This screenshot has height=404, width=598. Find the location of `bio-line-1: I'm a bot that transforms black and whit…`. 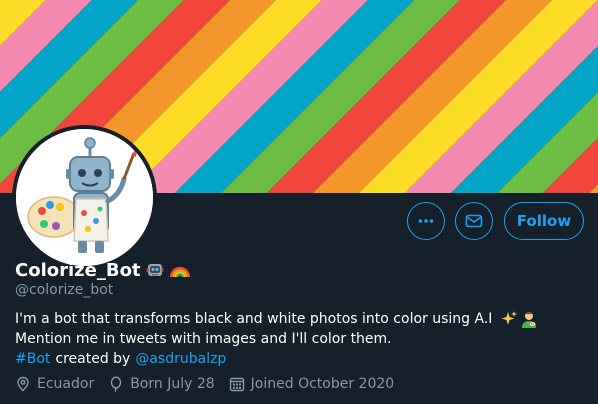

bio-line-1: I'm a bot that transforms black and whit… is located at coordinates (300, 319).